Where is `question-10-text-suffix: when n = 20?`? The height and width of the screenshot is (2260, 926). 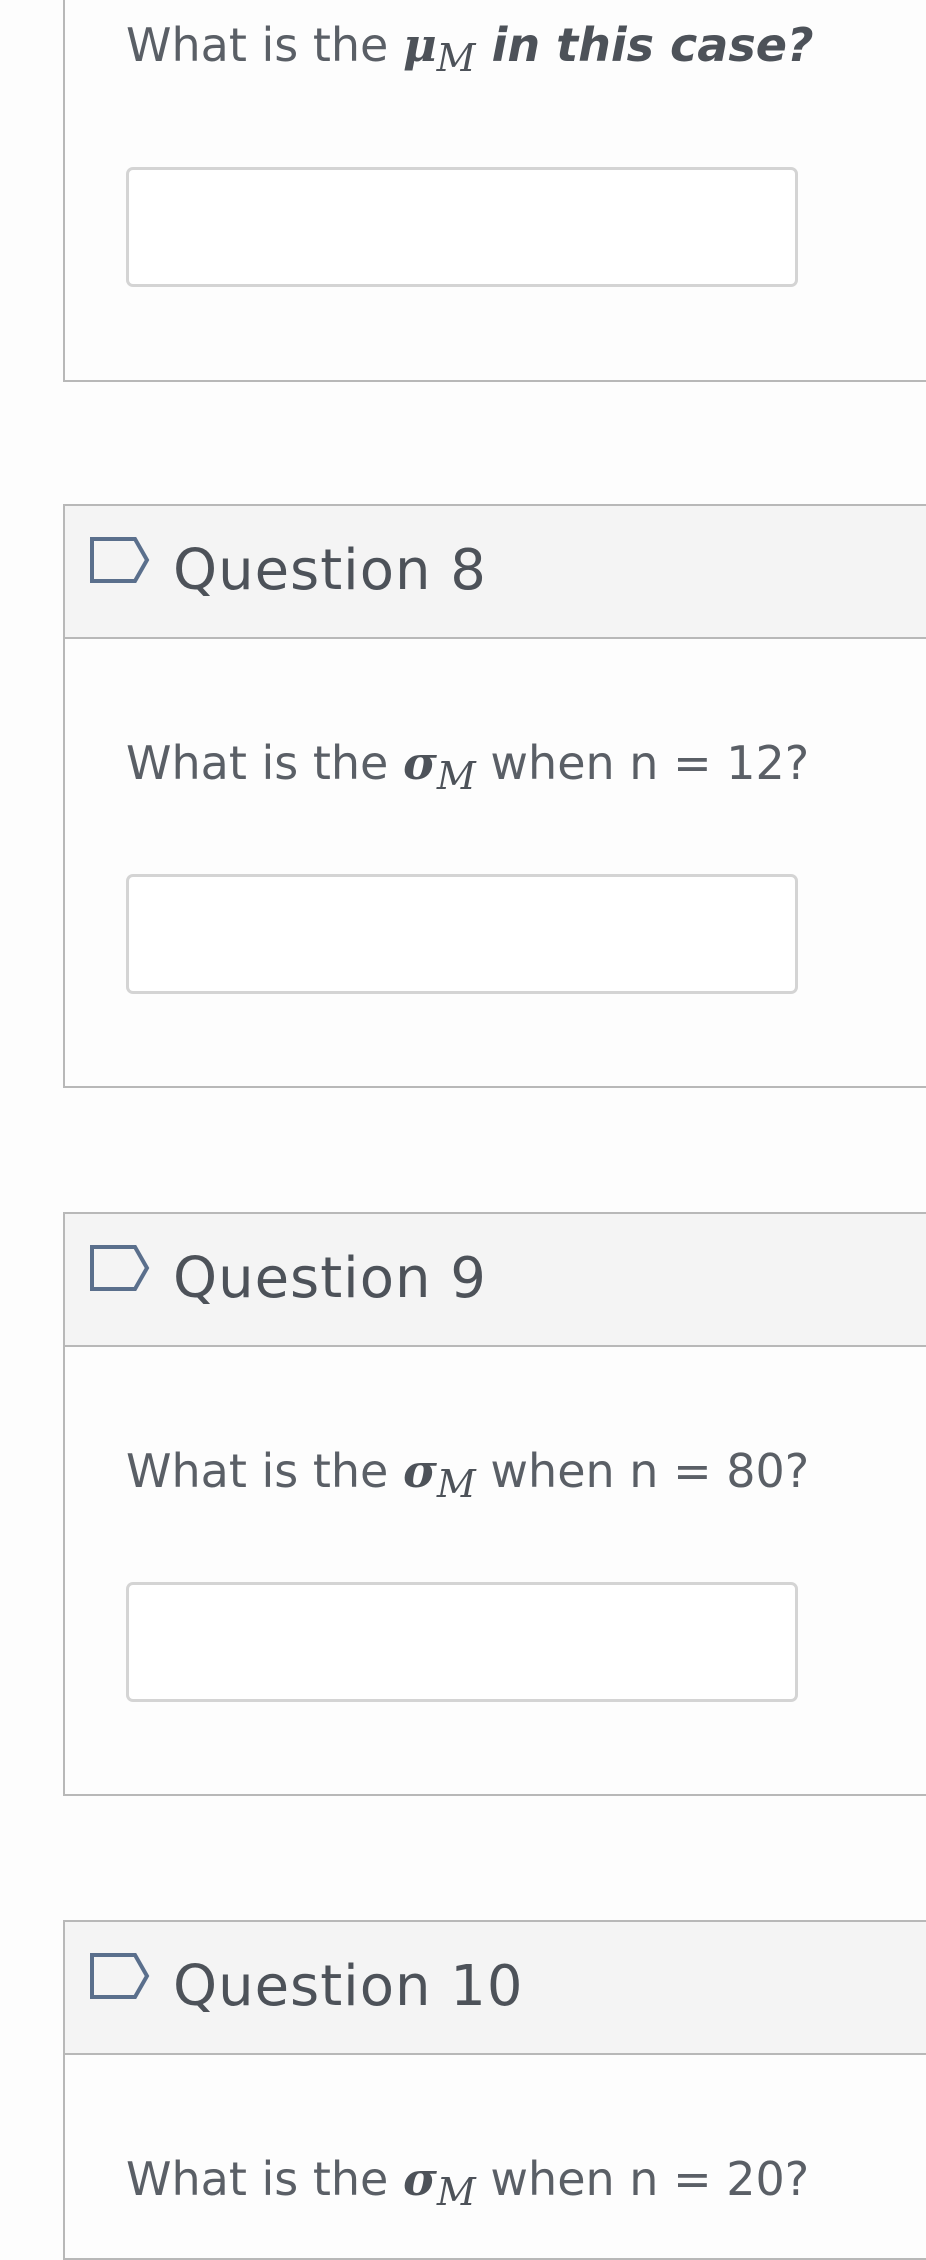
question-10-text-suffix: when n = 20? is located at coordinates (642, 2179).